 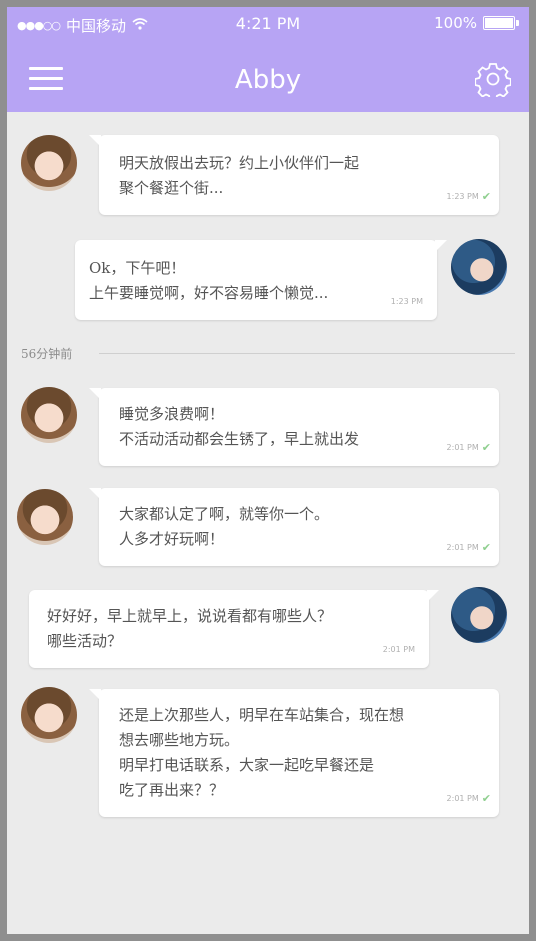 I want to click on message-meta: 1:23 PM, so click(x=407, y=301).